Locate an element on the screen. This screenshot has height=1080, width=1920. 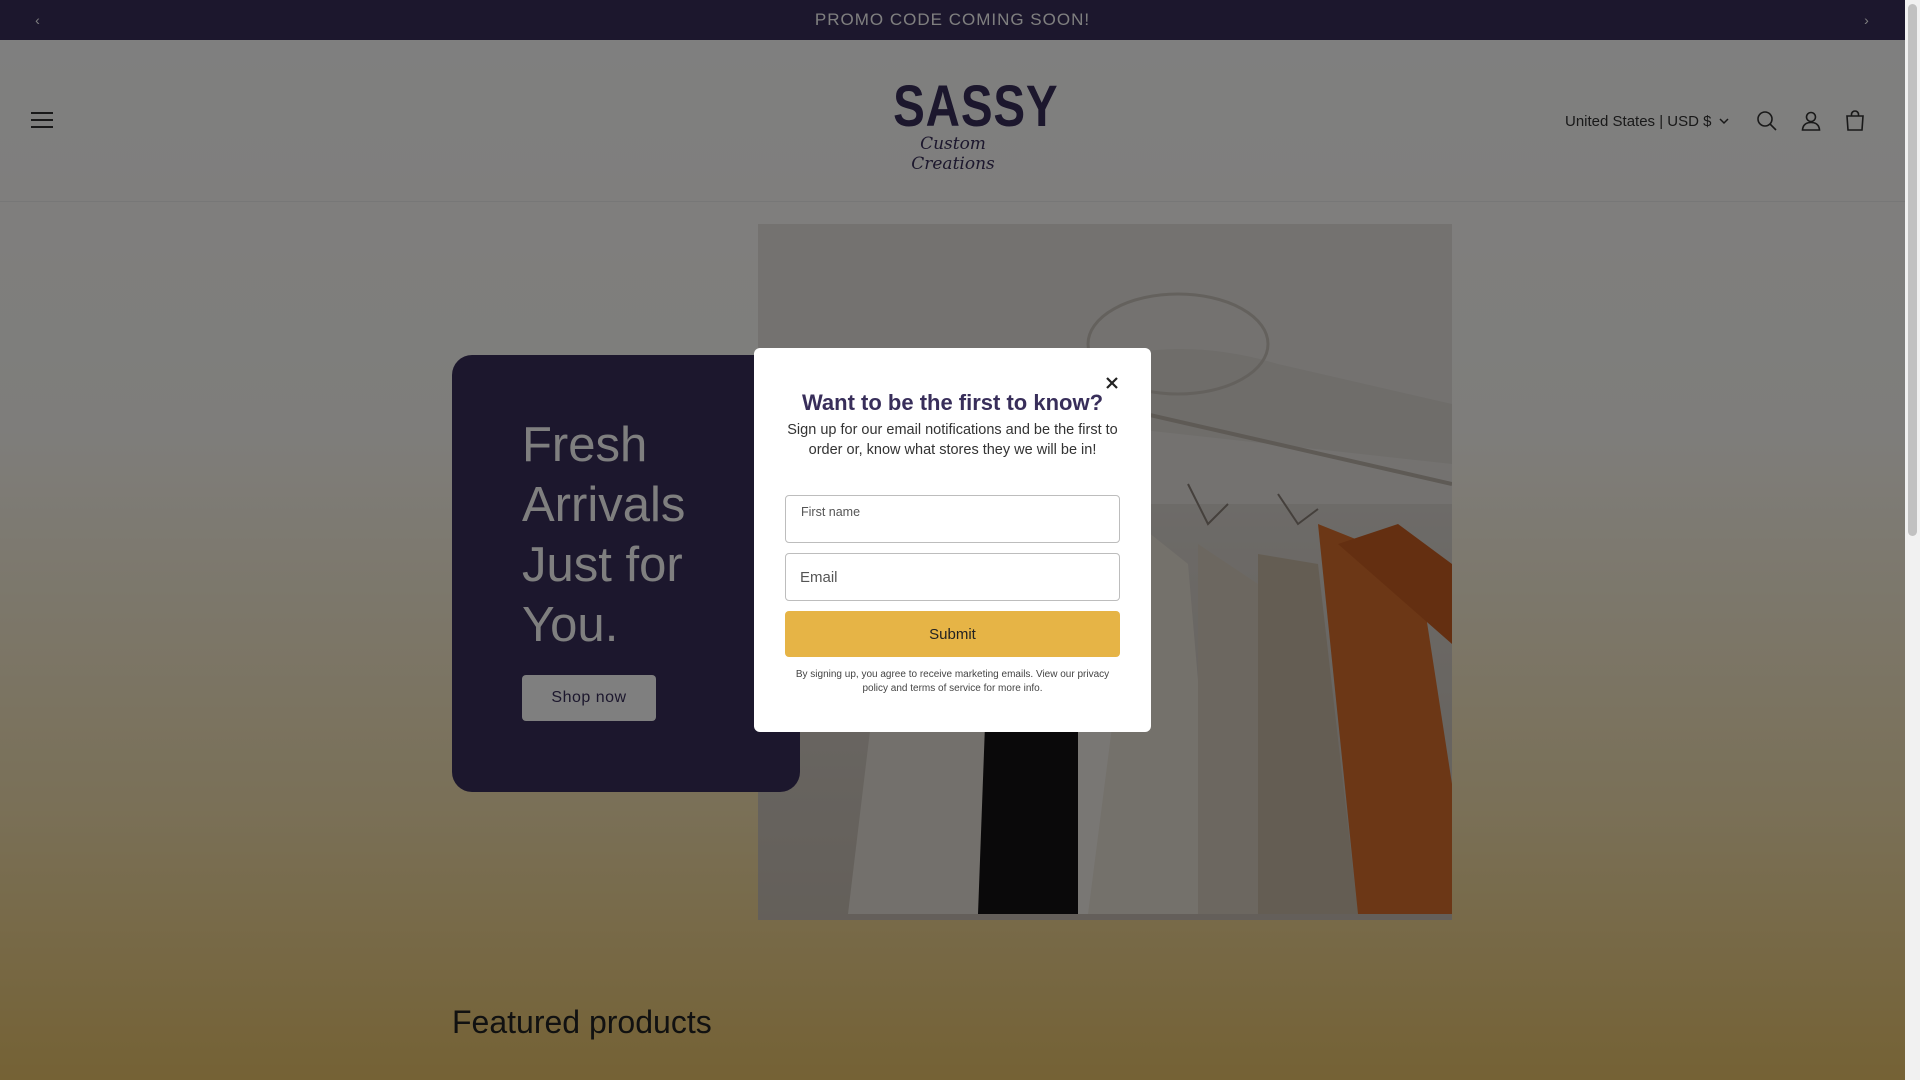
scrollbar-thumb is located at coordinates (1912, 270).